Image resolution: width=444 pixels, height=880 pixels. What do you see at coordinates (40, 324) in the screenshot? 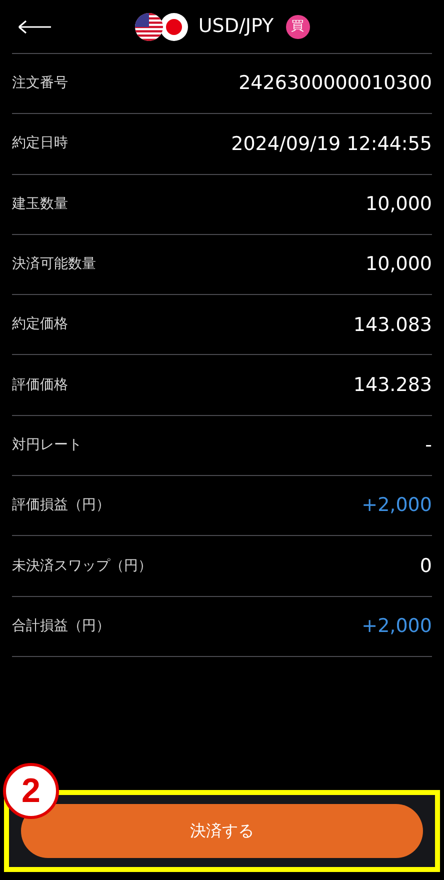
I see `row-label: 約定価格` at bounding box center [40, 324].